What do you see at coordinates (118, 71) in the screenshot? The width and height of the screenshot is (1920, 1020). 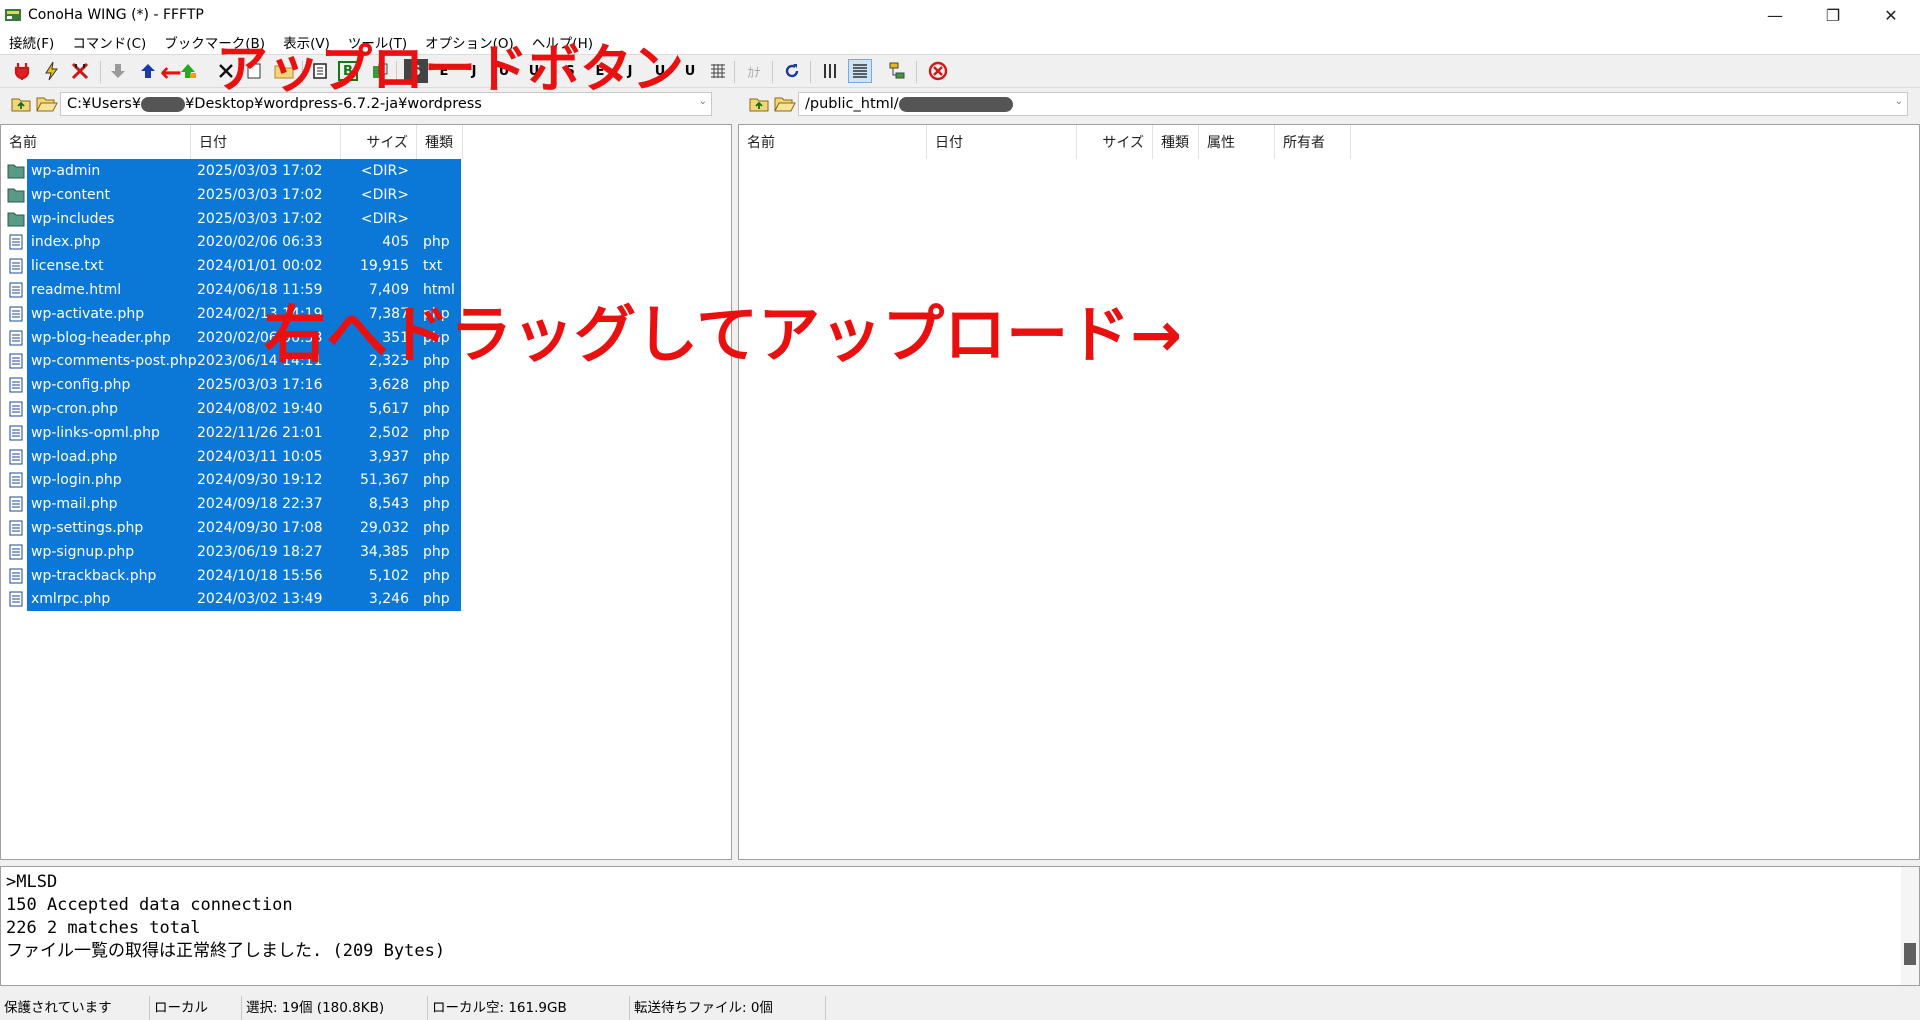 I see `download-icon` at bounding box center [118, 71].